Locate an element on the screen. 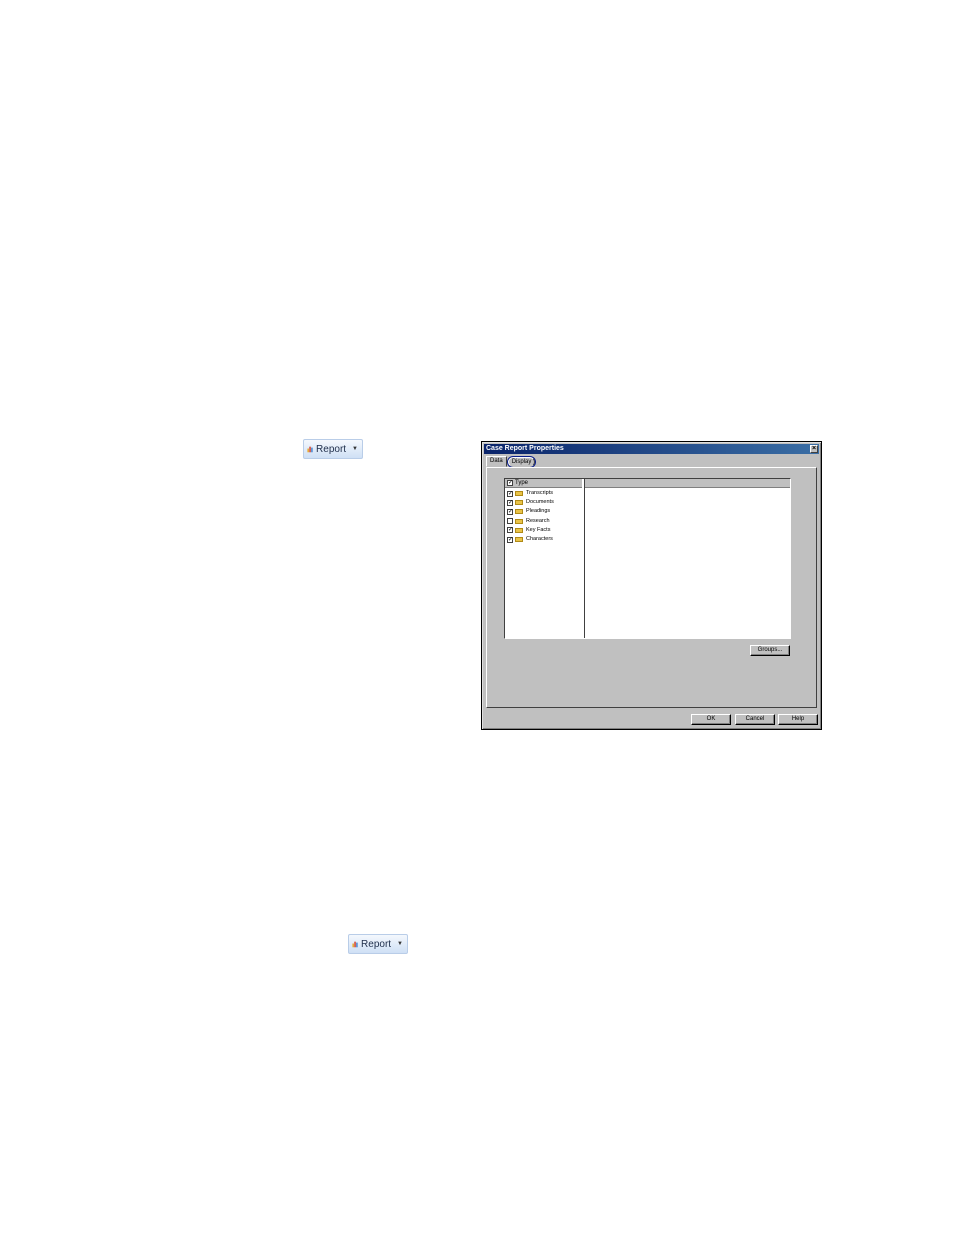 This screenshot has height=1235, width=954. list-item: Research is located at coordinates (544, 521).